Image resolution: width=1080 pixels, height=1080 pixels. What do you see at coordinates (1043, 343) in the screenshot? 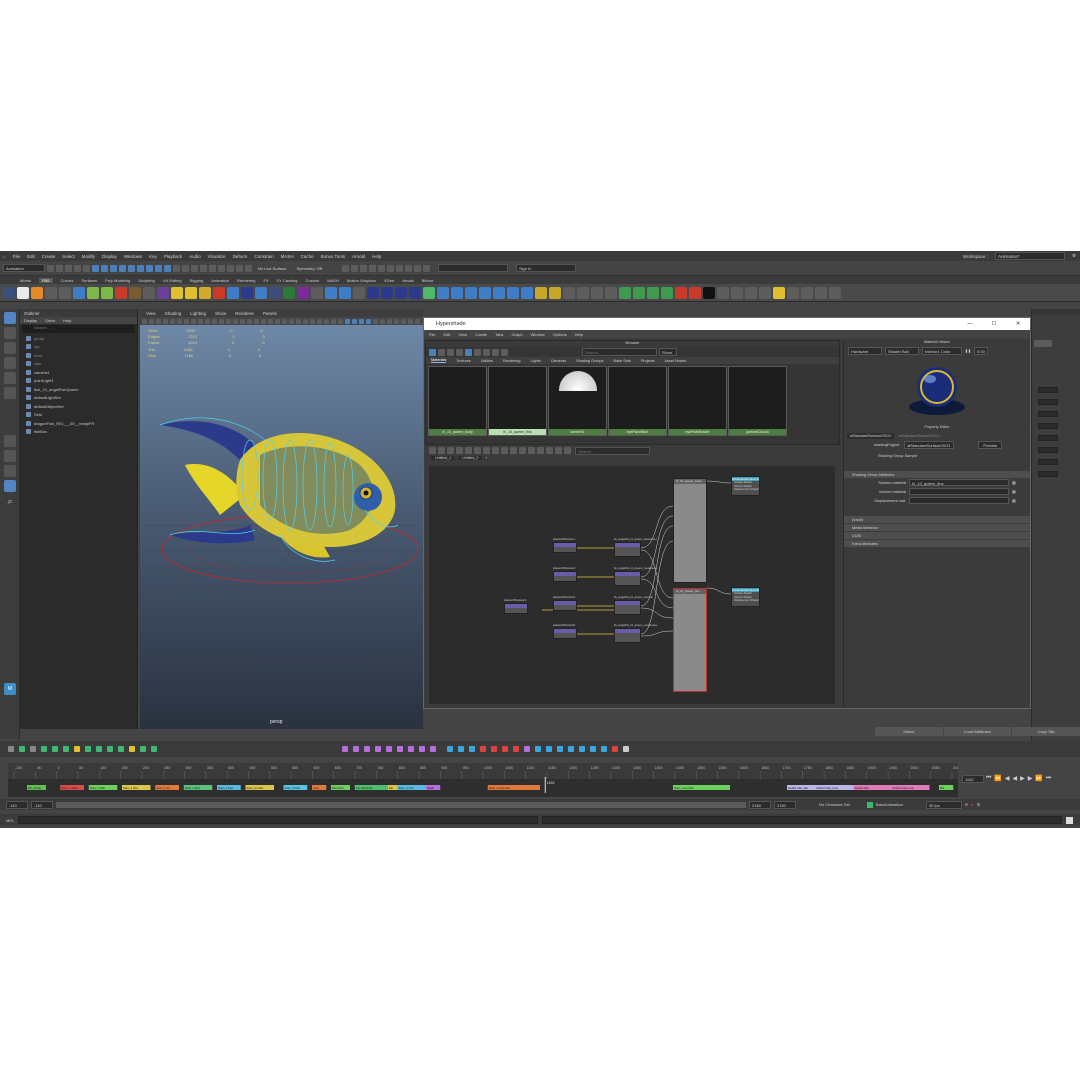
I see `ae-focus-button` at bounding box center [1043, 343].